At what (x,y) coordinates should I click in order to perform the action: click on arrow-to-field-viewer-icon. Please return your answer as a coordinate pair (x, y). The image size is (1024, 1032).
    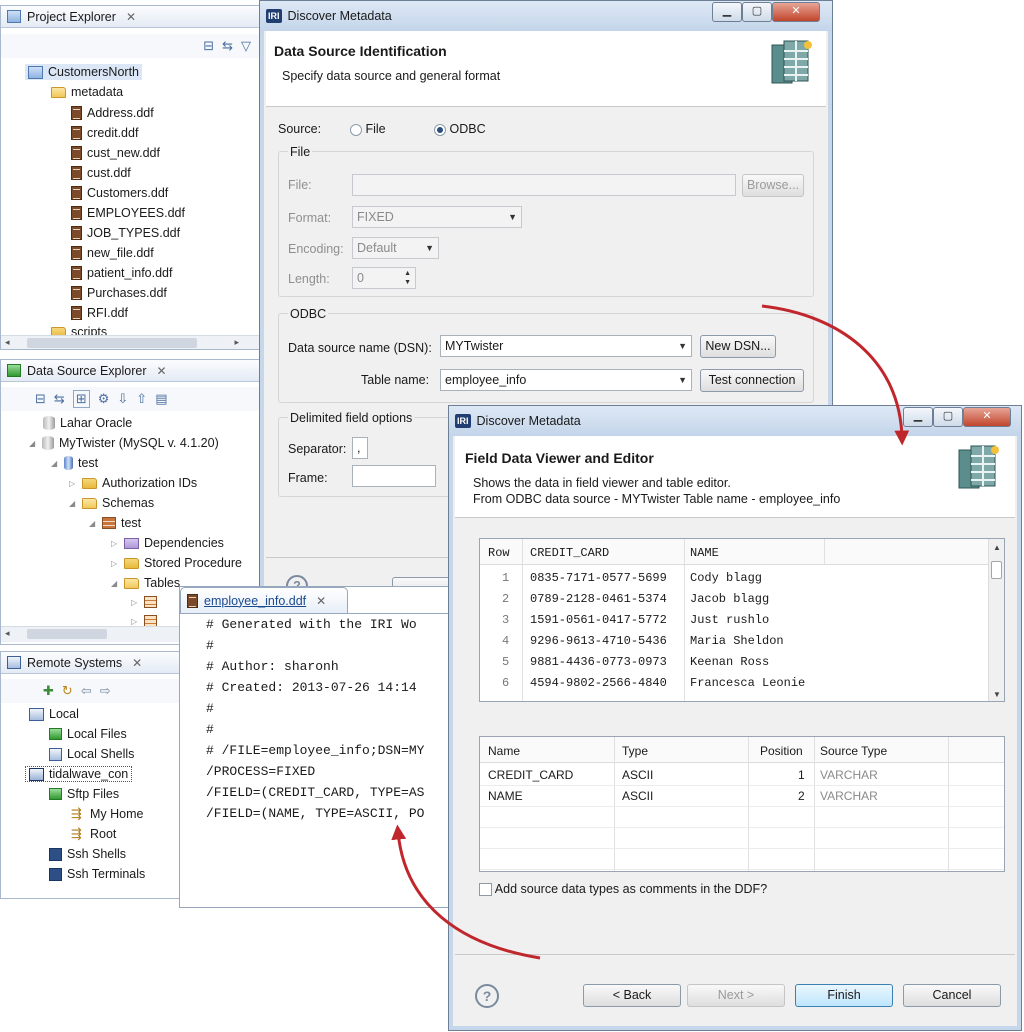
    Looking at the image, I should click on (835, 375).